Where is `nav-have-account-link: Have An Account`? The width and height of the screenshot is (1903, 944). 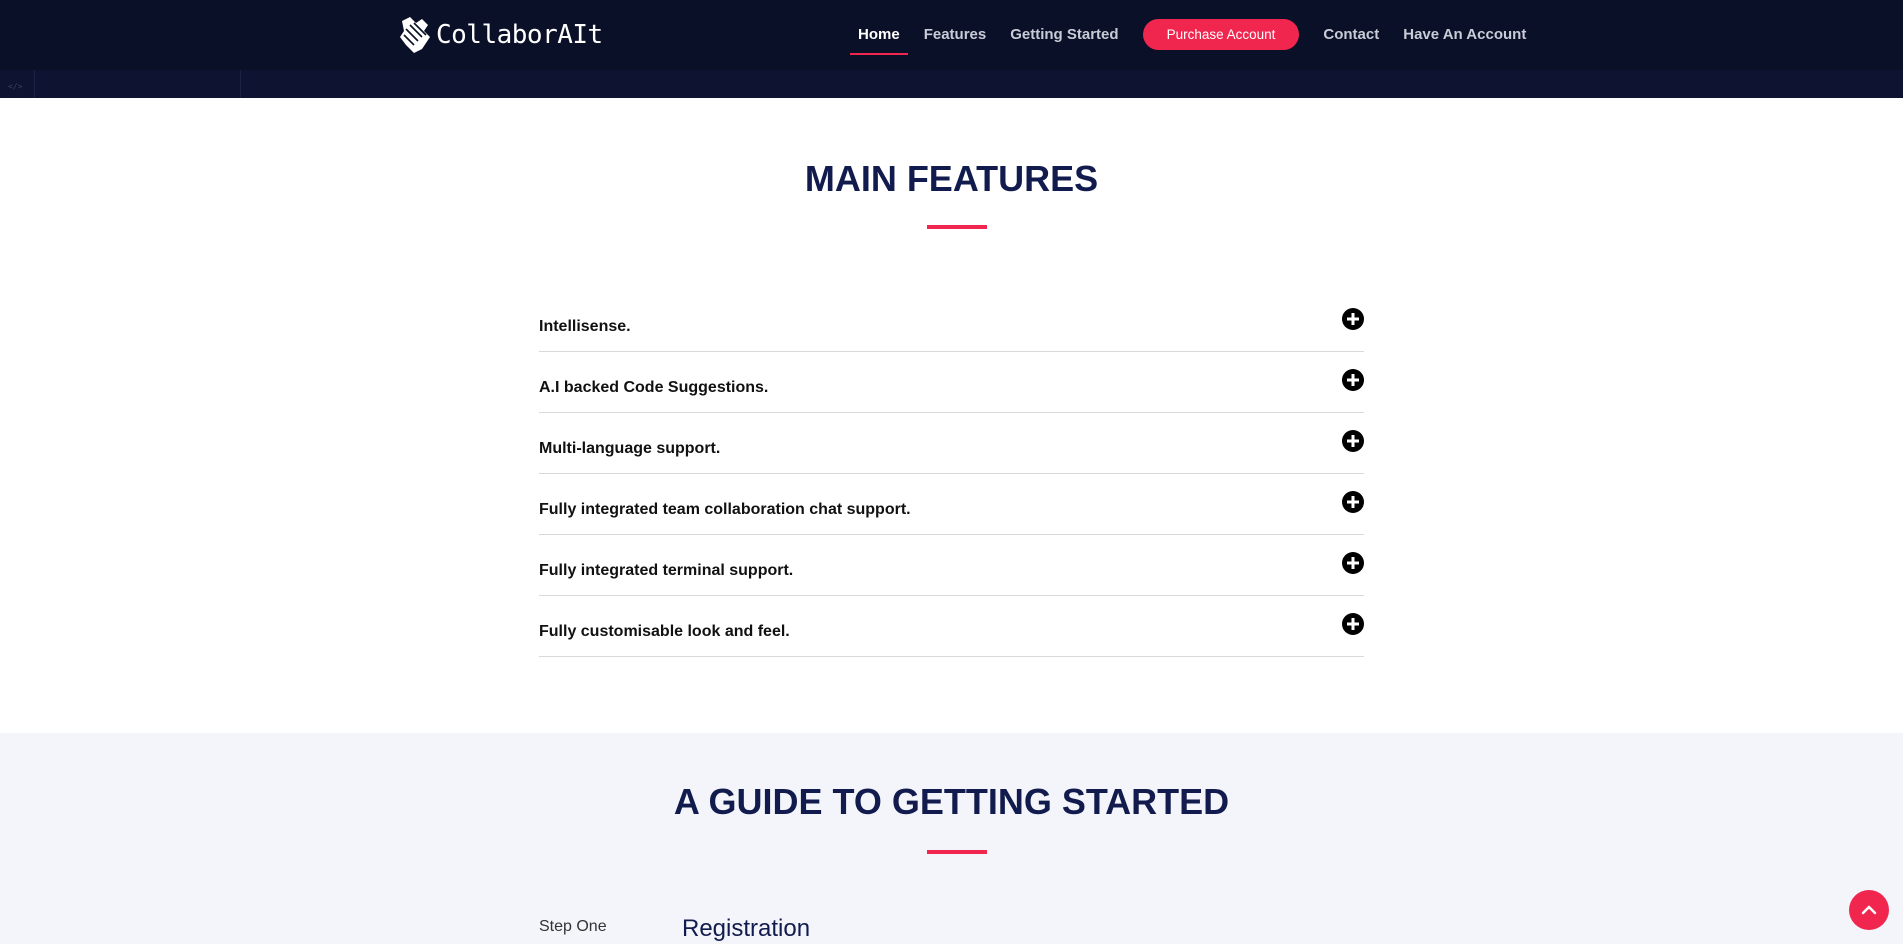
nav-have-account-link: Have An Account is located at coordinates (1464, 34).